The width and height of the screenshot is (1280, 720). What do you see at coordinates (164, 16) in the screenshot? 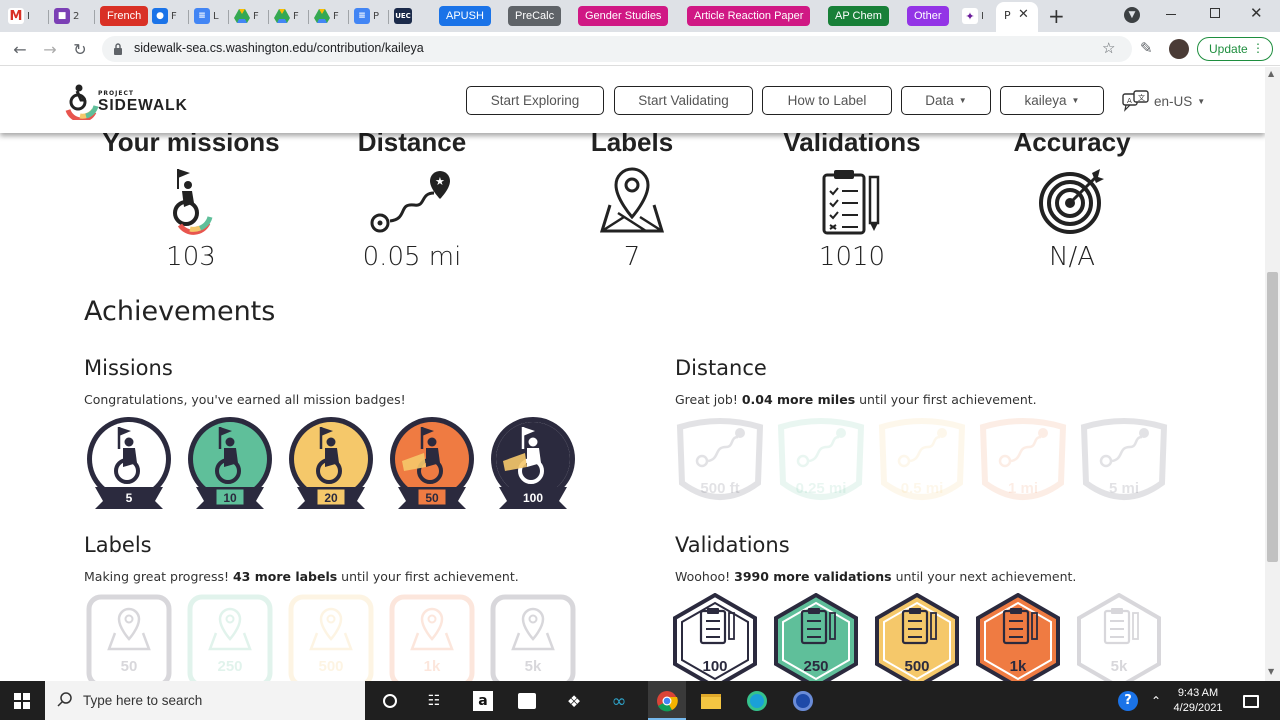
I see `tab-account: ● F` at bounding box center [164, 16].